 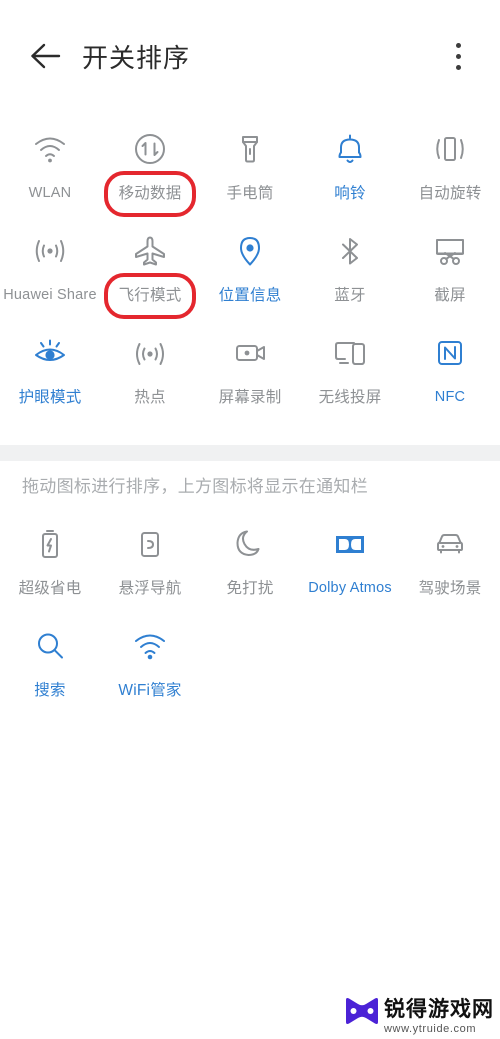 I want to click on wifi-manager-icon, so click(x=150, y=647).